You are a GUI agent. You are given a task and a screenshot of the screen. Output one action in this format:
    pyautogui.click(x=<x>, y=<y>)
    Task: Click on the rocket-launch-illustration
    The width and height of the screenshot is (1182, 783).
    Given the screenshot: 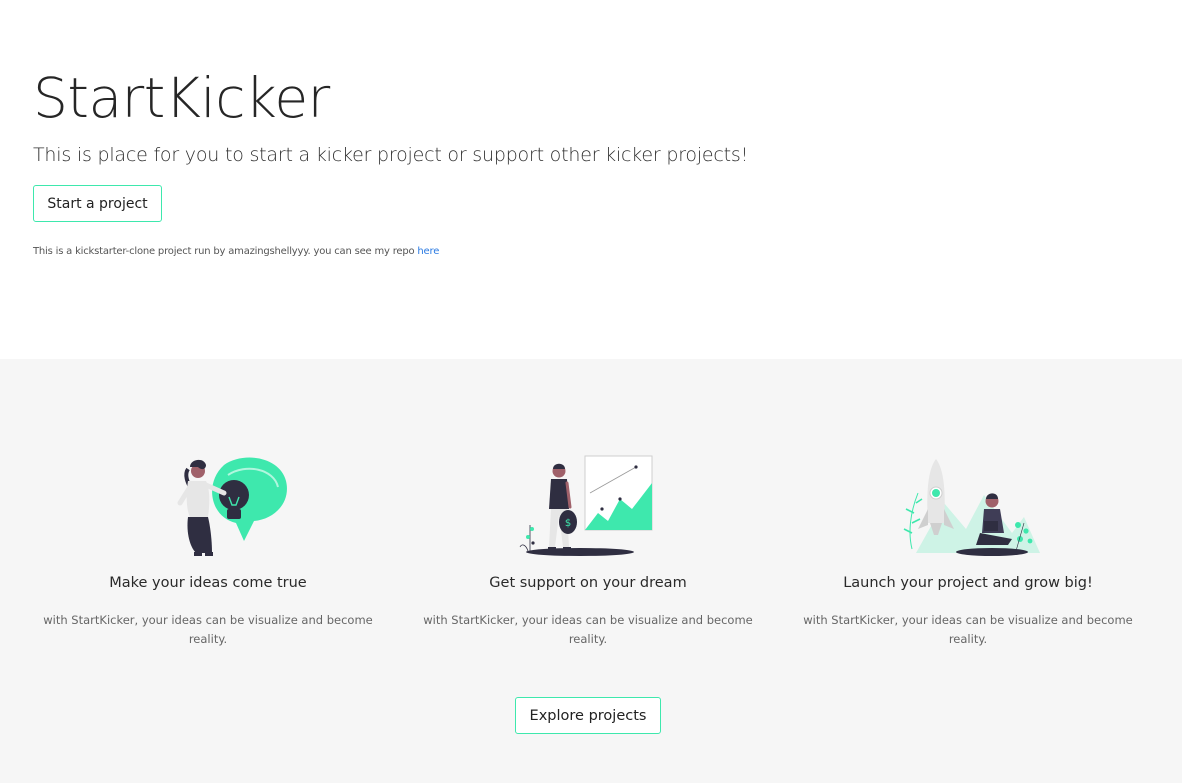 What is the action you would take?
    pyautogui.click(x=971, y=507)
    